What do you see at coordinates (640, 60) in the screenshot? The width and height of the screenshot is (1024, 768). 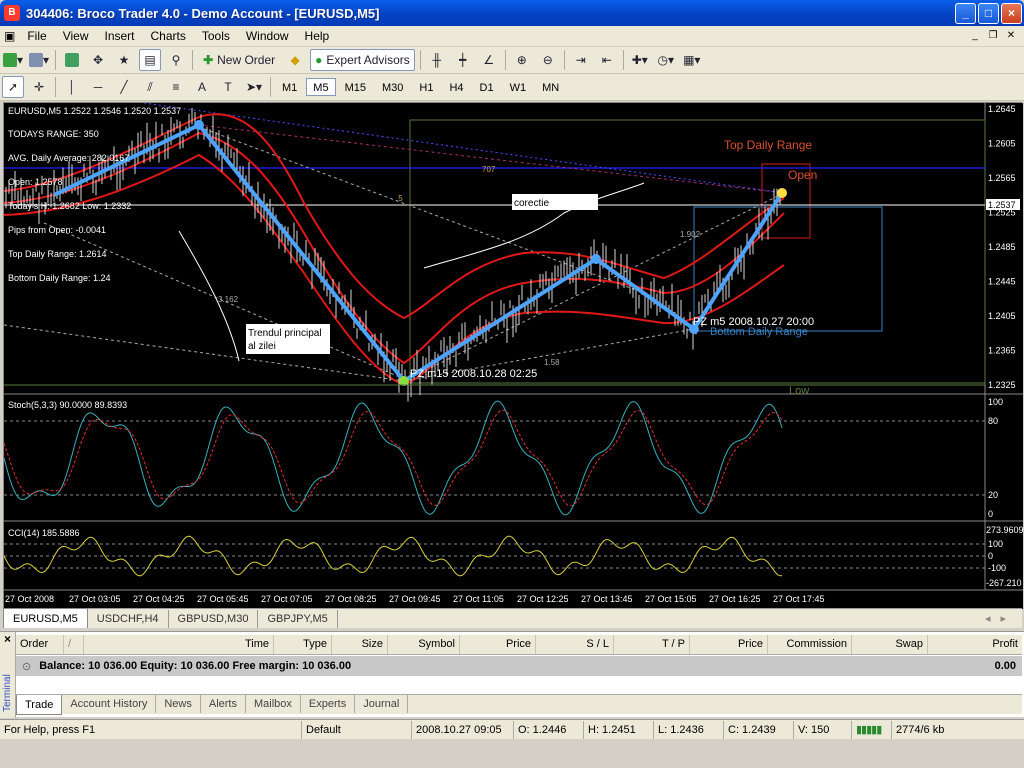 I see `indicators-icon: ✚▾` at bounding box center [640, 60].